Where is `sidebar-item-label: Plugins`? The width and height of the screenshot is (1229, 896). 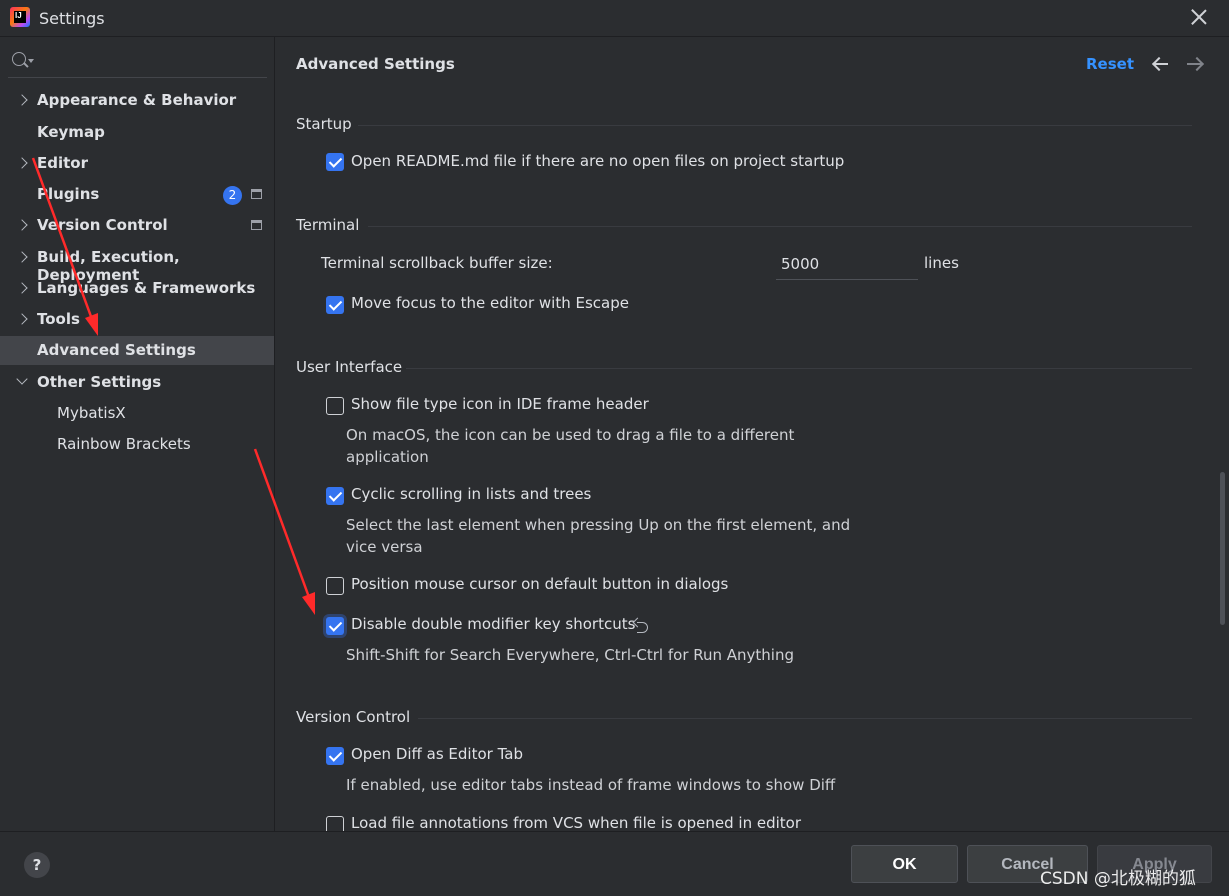 sidebar-item-label: Plugins is located at coordinates (68, 194).